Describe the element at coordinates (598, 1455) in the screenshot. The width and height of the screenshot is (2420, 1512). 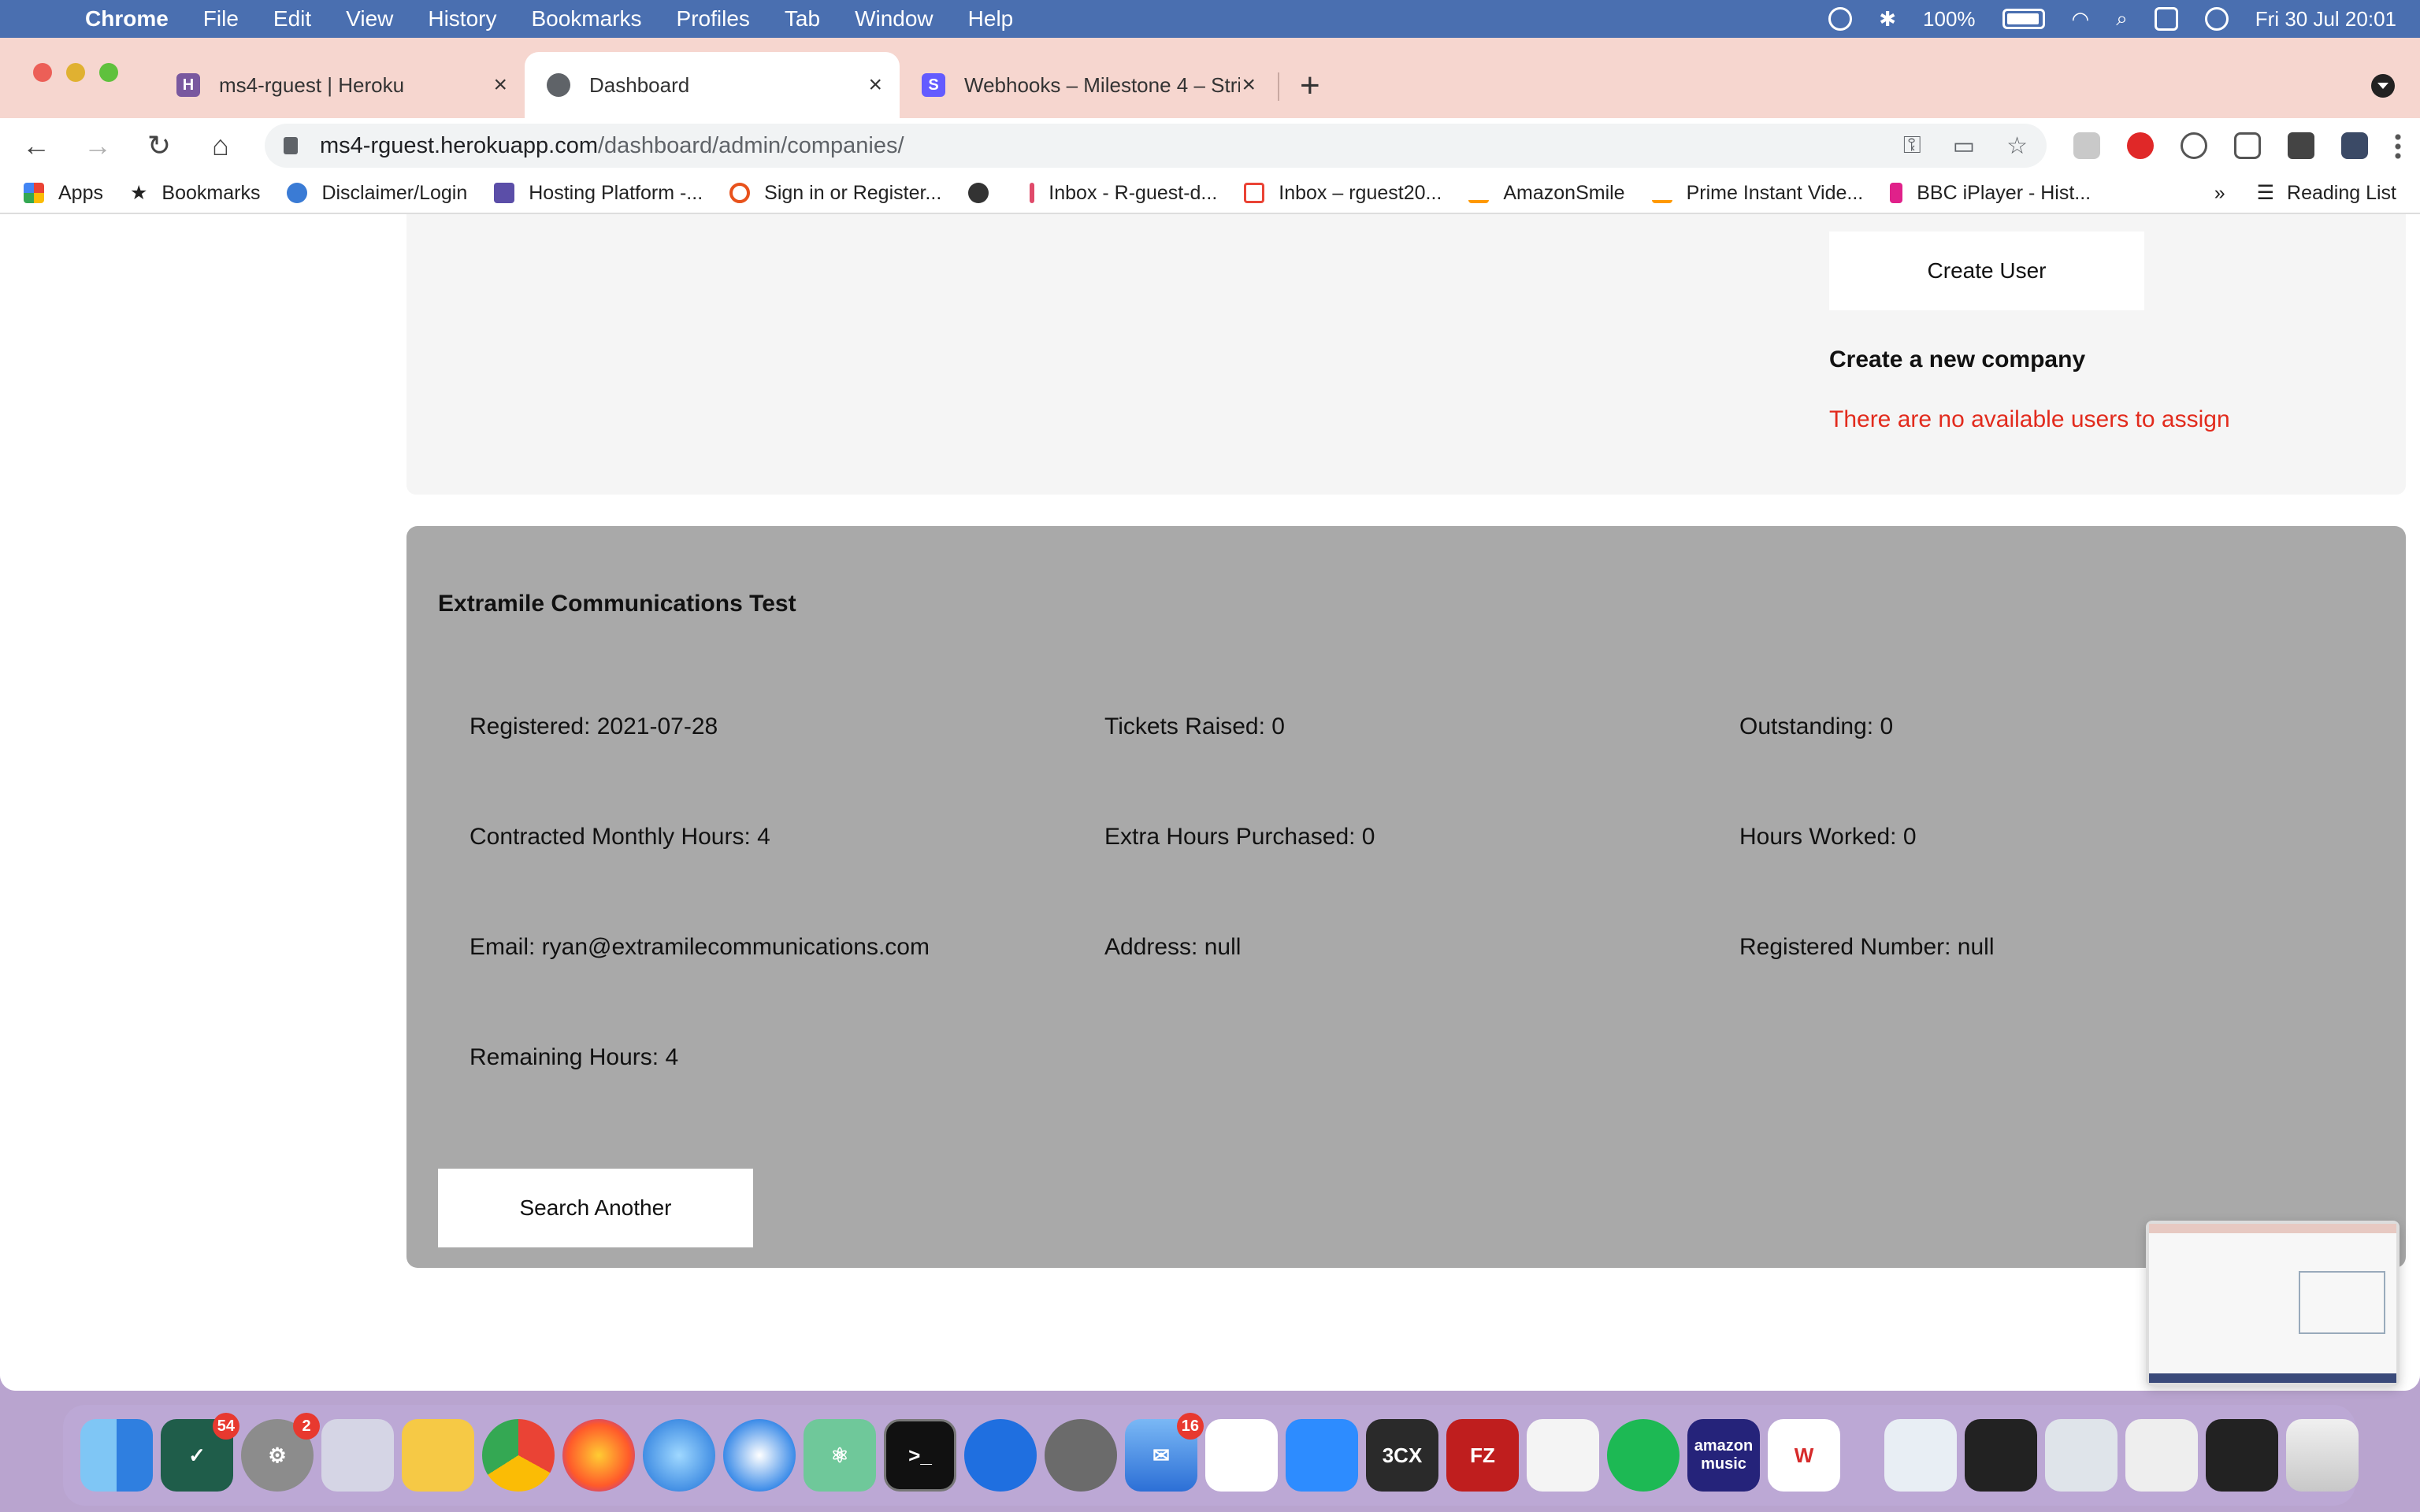
I see `firefox-icon` at that location.